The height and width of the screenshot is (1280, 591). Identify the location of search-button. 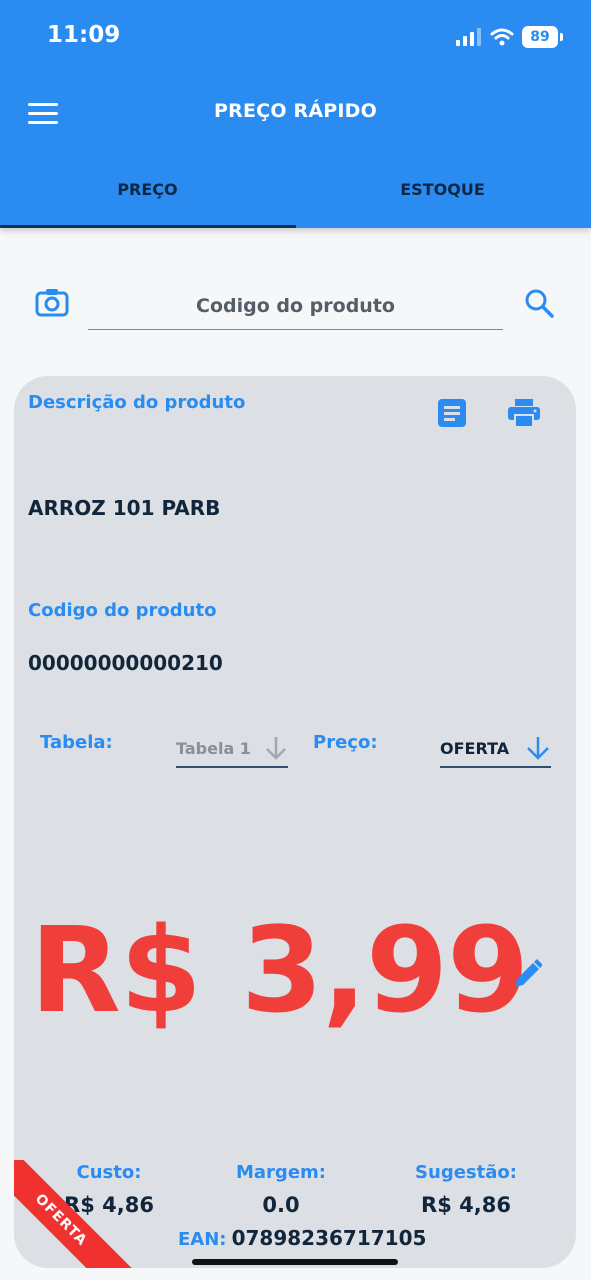
(539, 303).